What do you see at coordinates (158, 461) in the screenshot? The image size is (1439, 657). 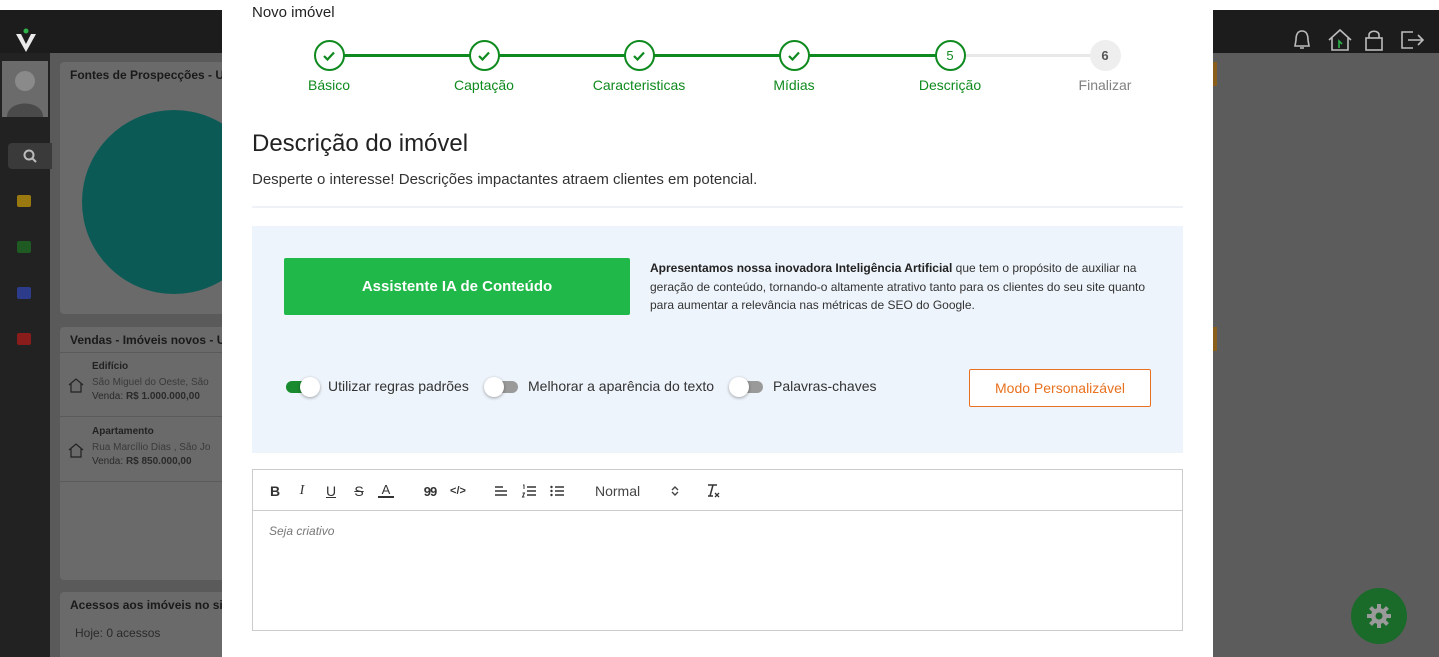 I see `sale-price: R$ 850.000,00` at bounding box center [158, 461].